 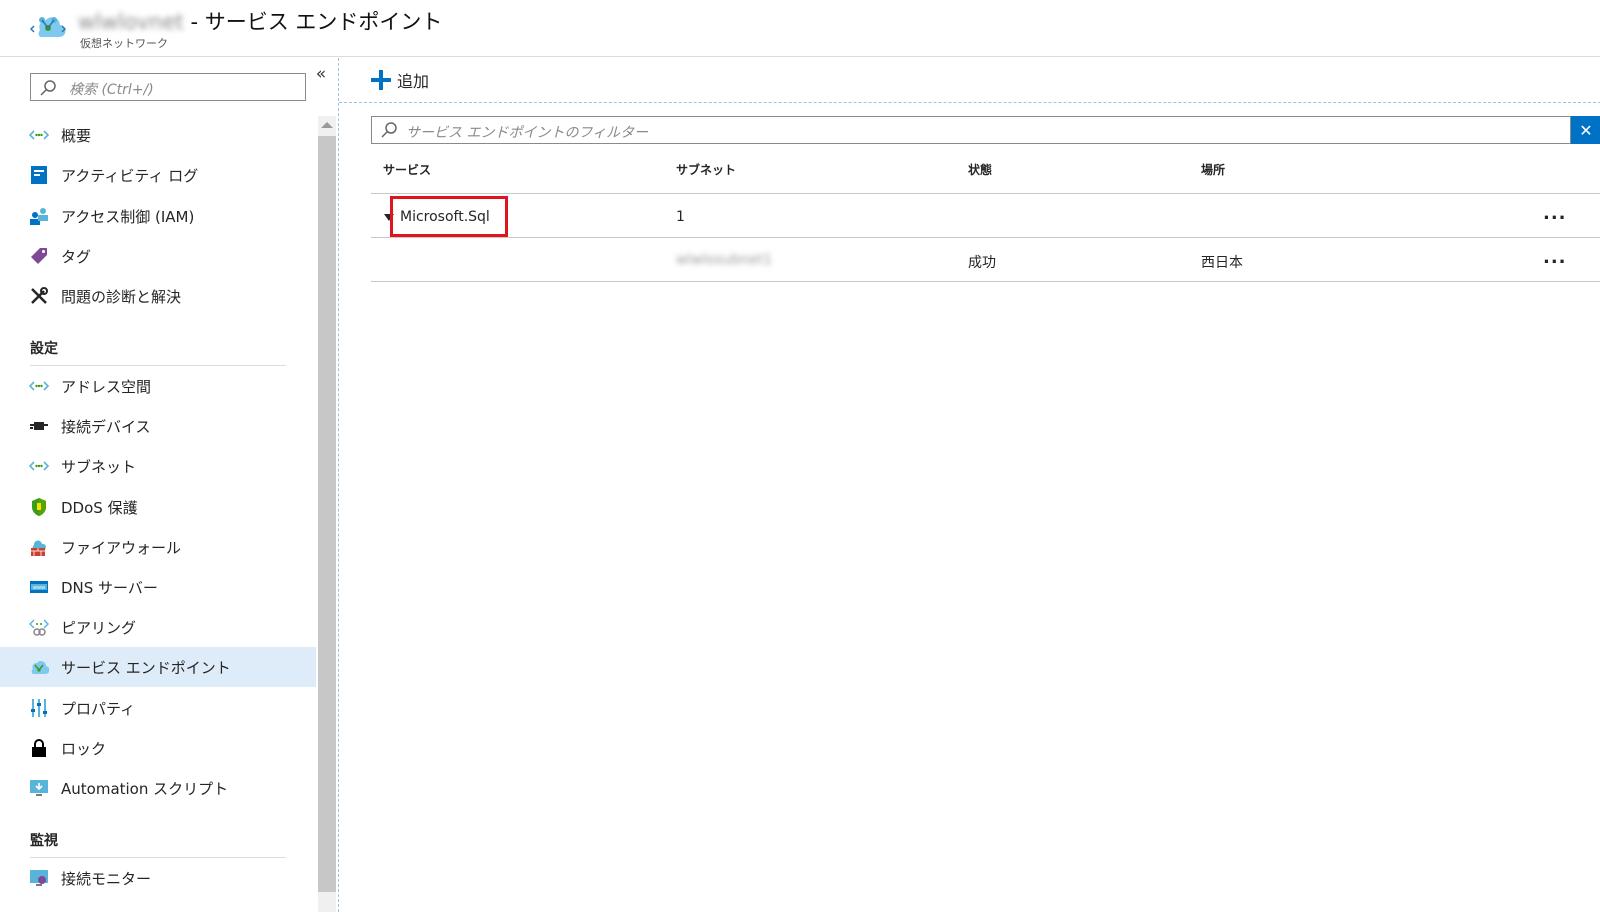 I want to click on close-icon: ✕, so click(x=1586, y=130).